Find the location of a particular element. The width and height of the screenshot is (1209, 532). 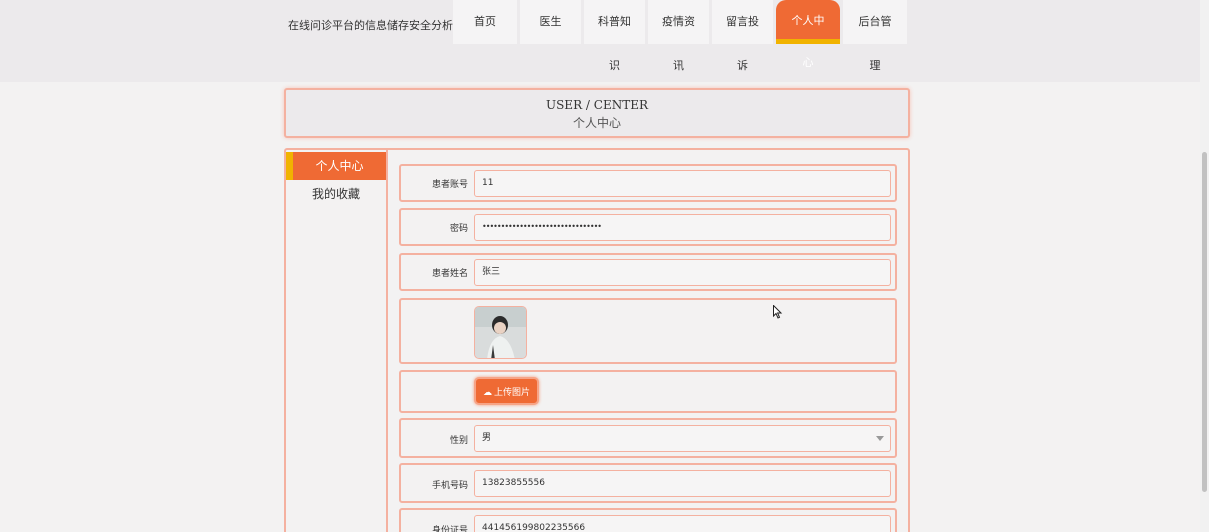

page-scrollbar is located at coordinates (1204, 266).